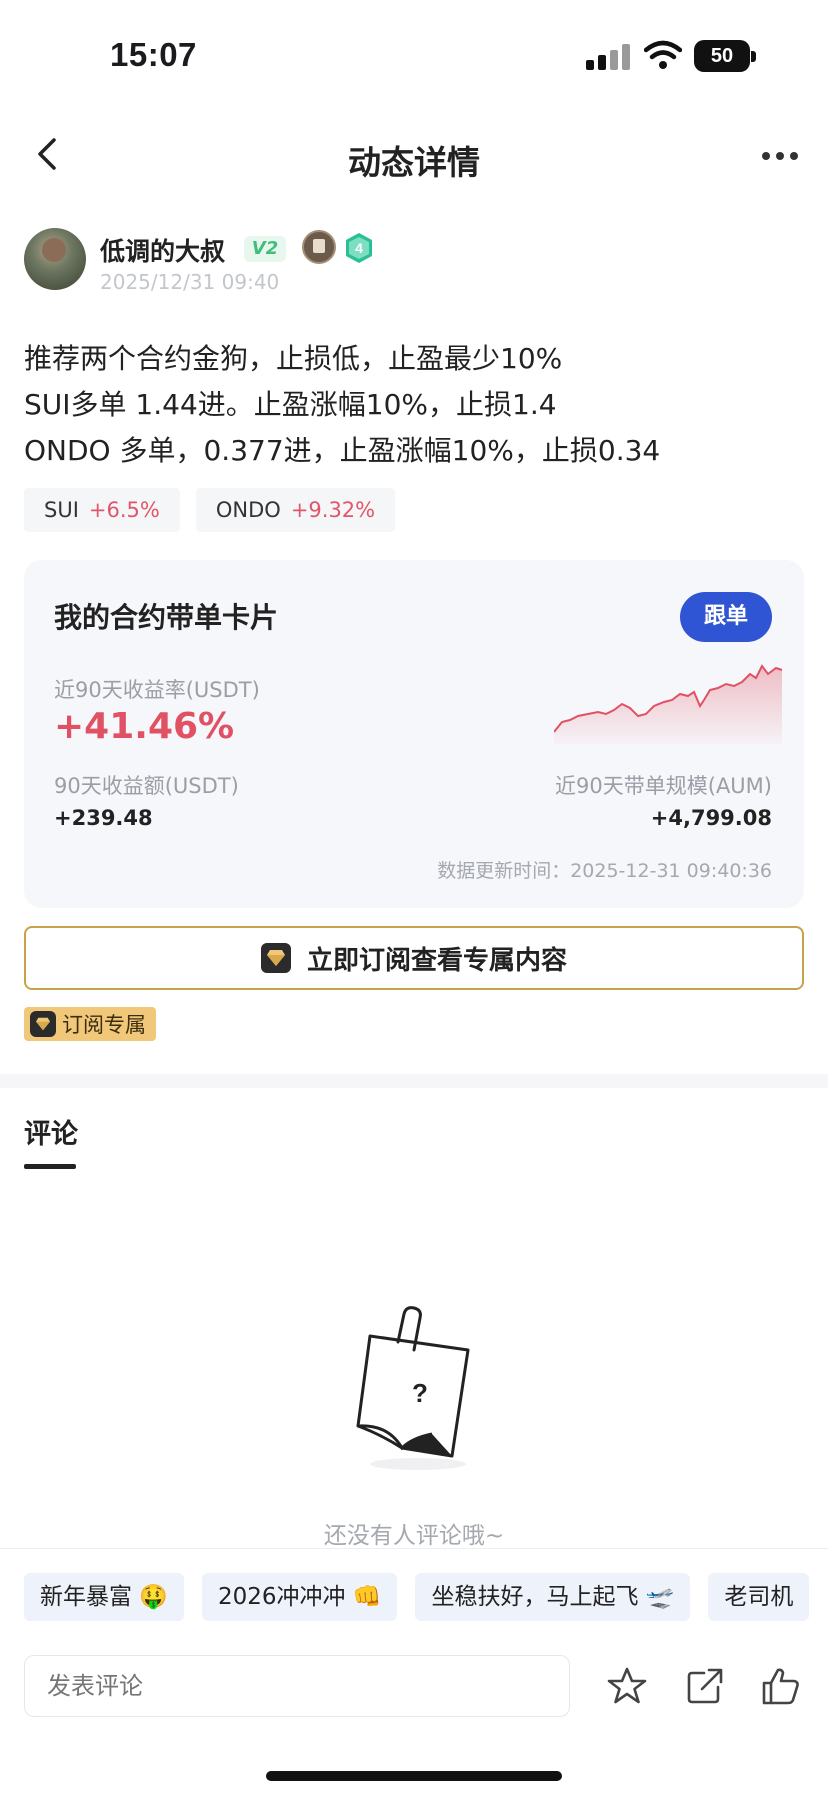 This screenshot has width=828, height=1795. I want to click on quick-reply-chips: 新年暴富 🤑 2026冲冲冲 👊 坐稳扶好，马上起飞 🛫 老司机, so click(417, 1597).